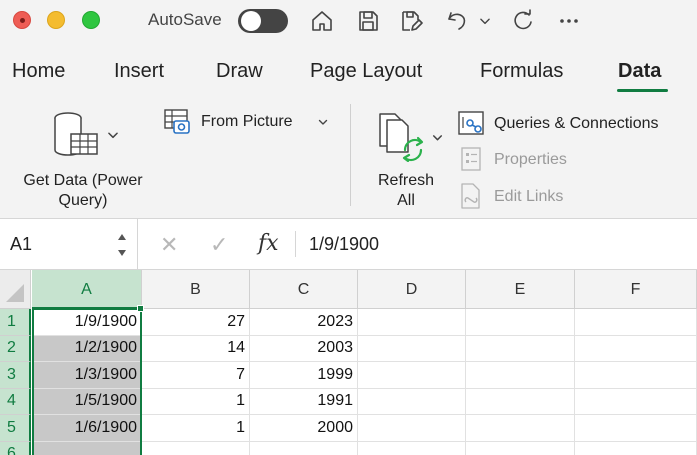 The image size is (697, 455). Describe the element at coordinates (520, 322) in the screenshot. I see `cell-e1` at that location.